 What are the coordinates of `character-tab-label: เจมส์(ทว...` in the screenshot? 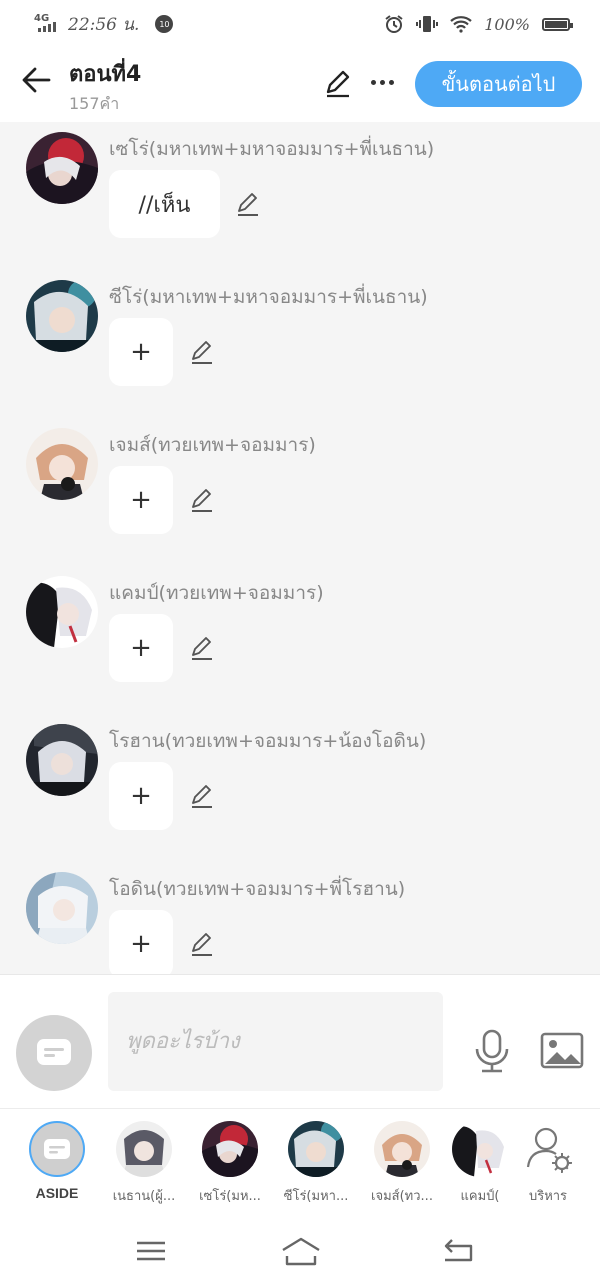 It's located at (402, 1196).